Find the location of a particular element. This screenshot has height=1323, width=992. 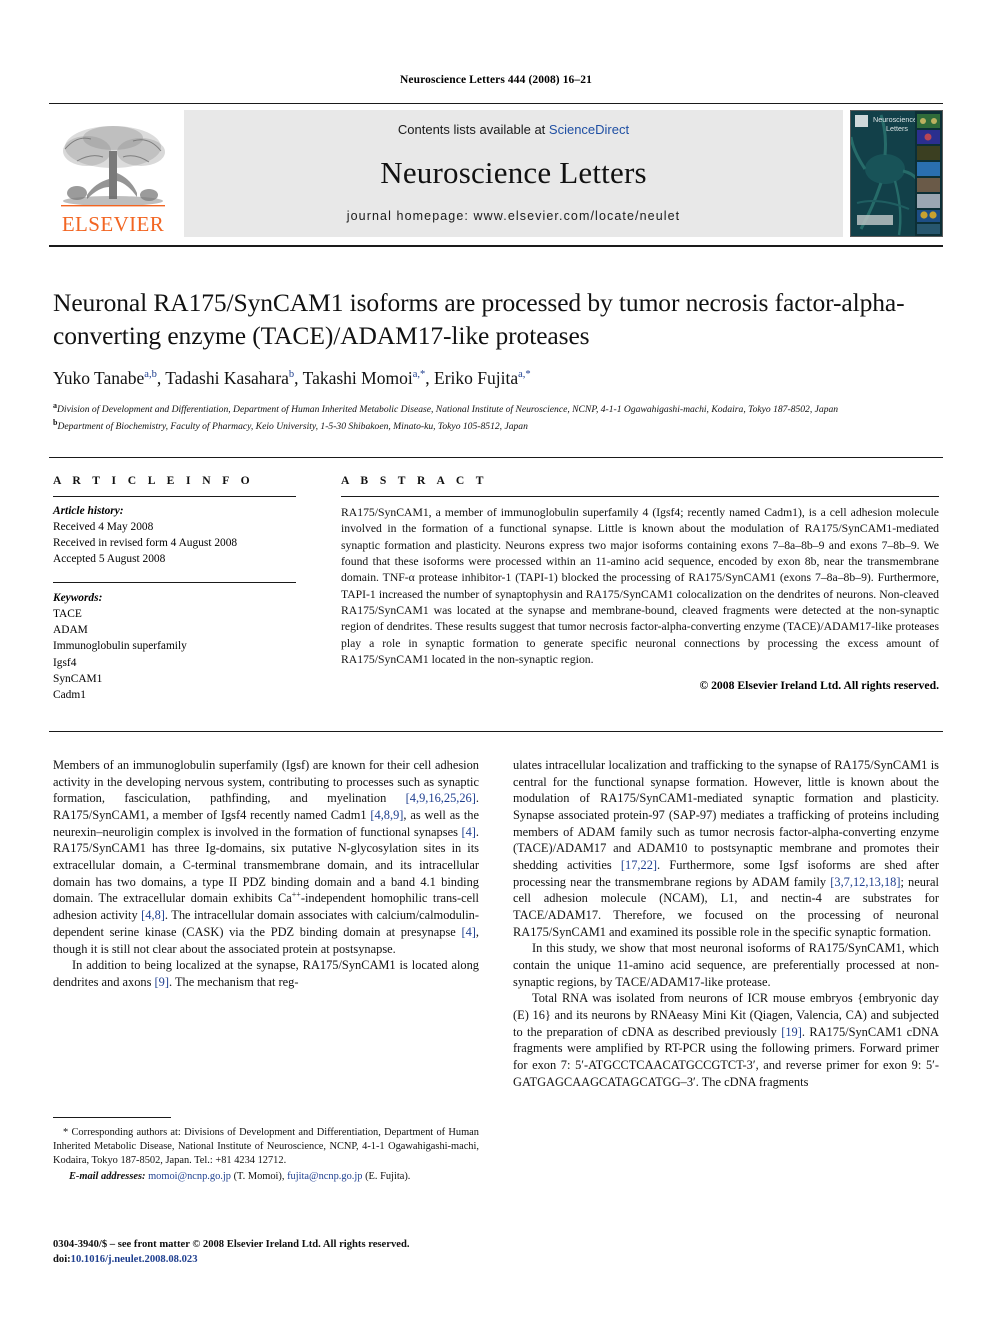

keywords-label: Keywords: is located at coordinates (78, 597).